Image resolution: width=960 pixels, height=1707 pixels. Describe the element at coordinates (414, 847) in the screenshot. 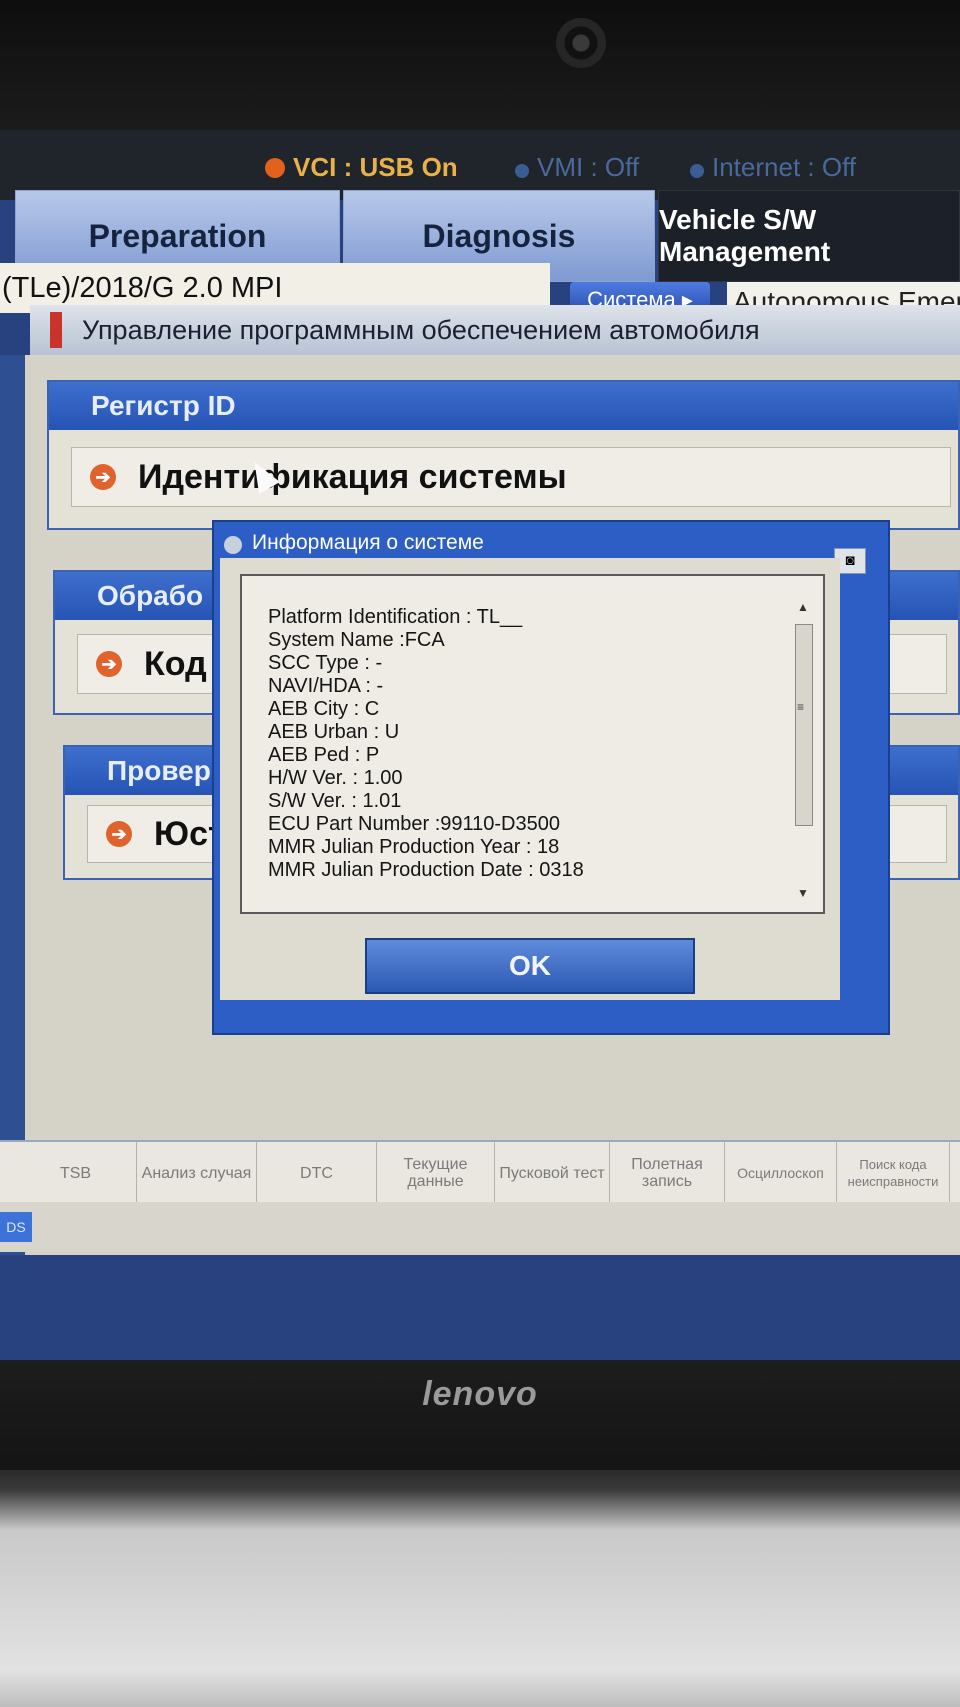

I see `info-line: MMR Julian Production Year : 18` at that location.